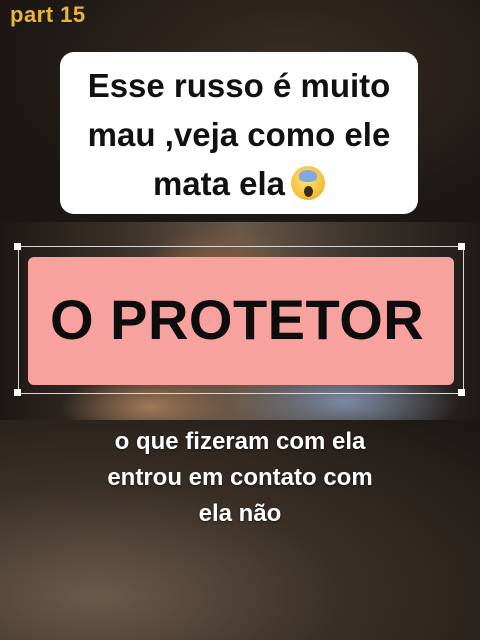  Describe the element at coordinates (237, 319) in the screenshot. I see `banner-text: O PROTETOR` at that location.